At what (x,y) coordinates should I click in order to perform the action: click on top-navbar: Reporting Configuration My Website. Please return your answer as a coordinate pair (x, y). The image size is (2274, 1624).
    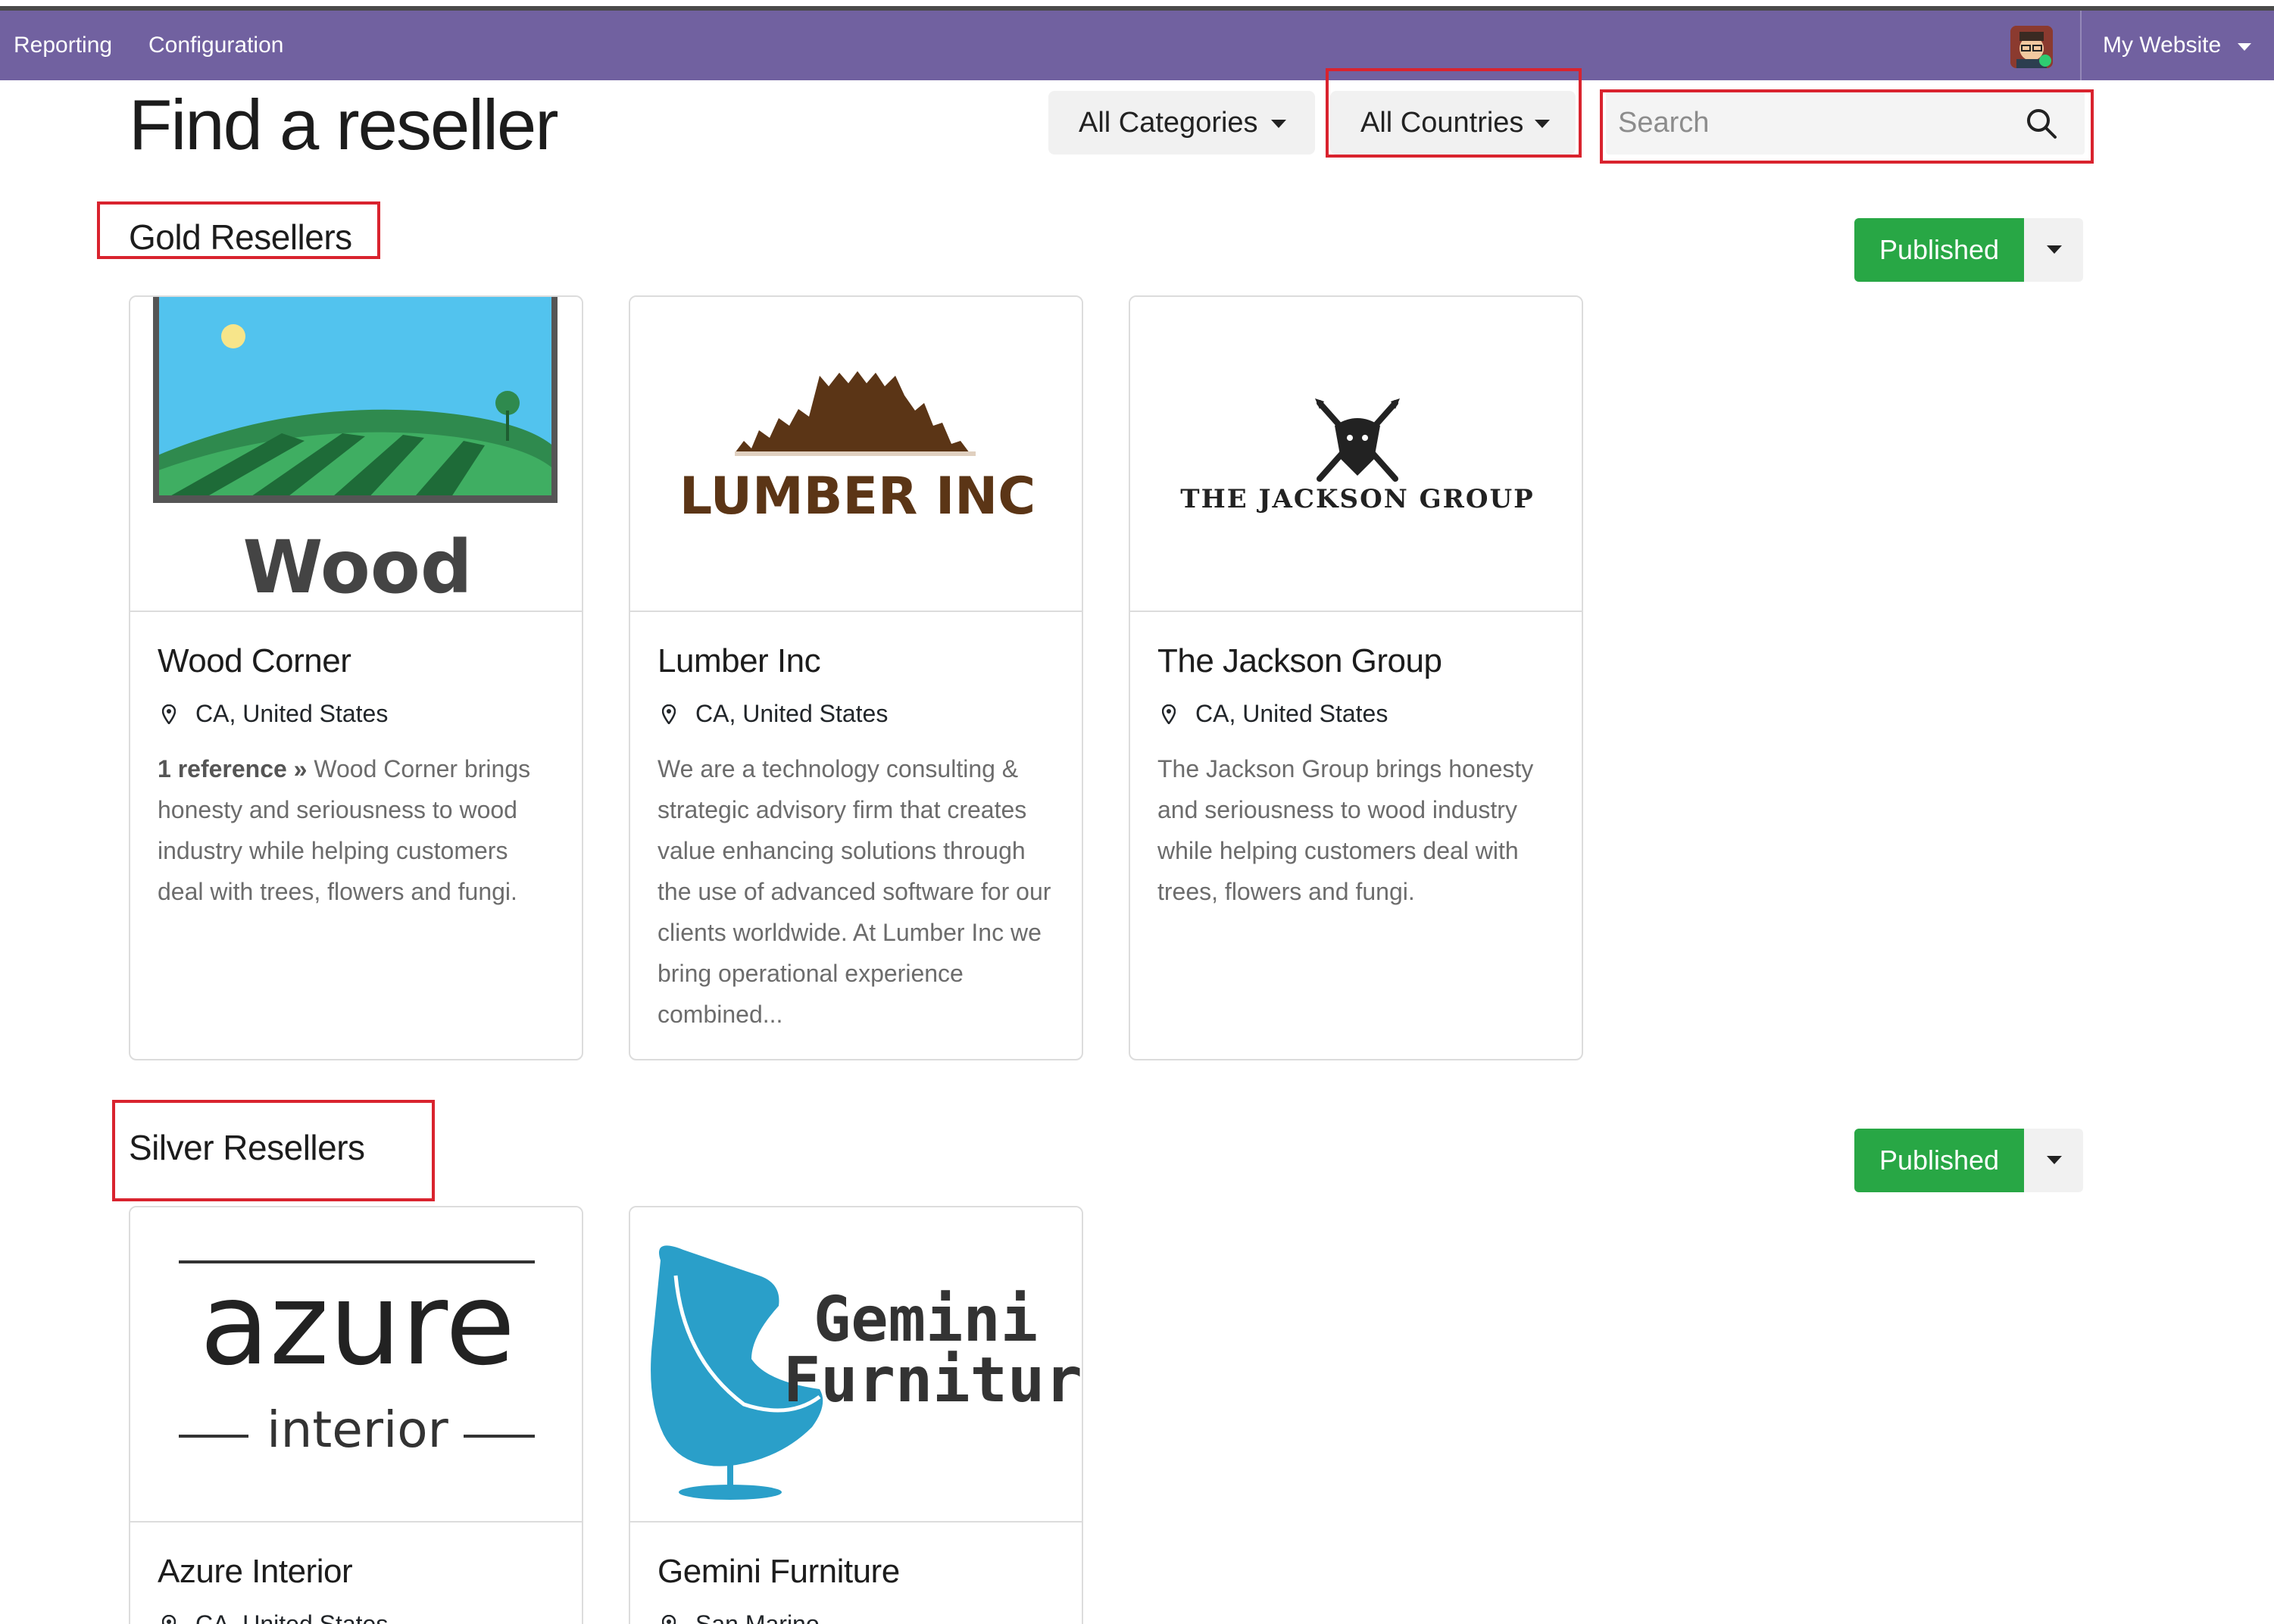
    Looking at the image, I should click on (1137, 45).